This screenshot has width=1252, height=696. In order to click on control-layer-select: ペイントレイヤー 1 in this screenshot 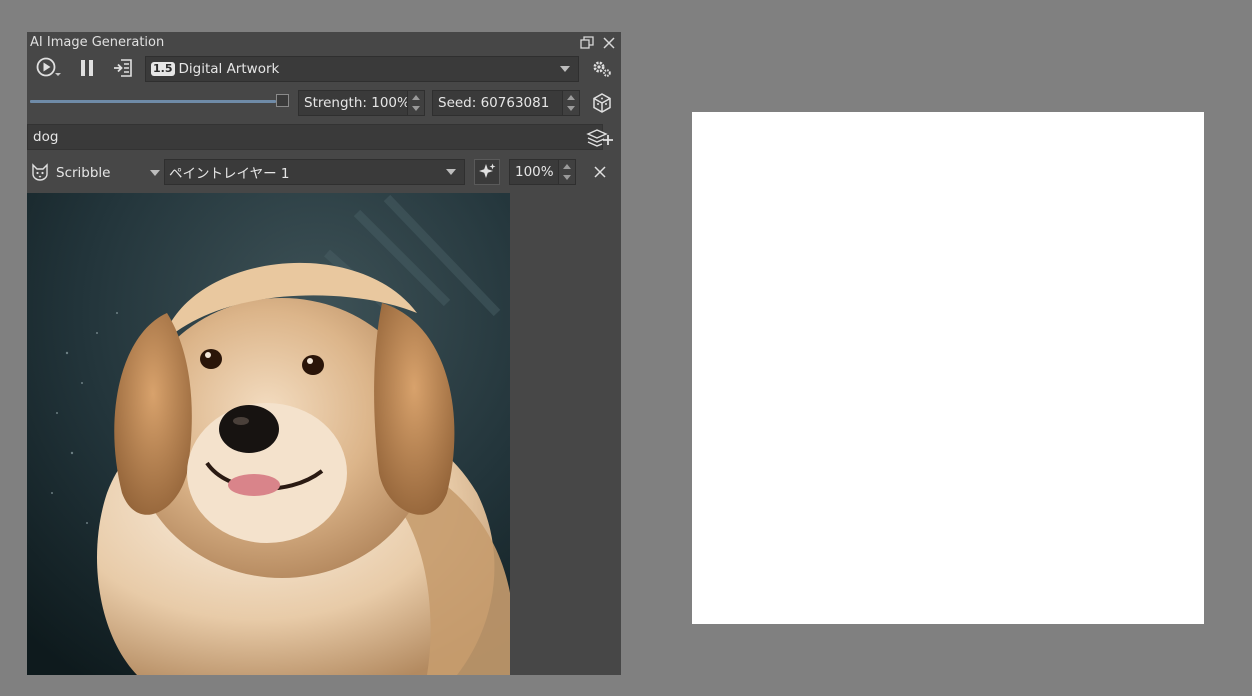, I will do `click(314, 172)`.